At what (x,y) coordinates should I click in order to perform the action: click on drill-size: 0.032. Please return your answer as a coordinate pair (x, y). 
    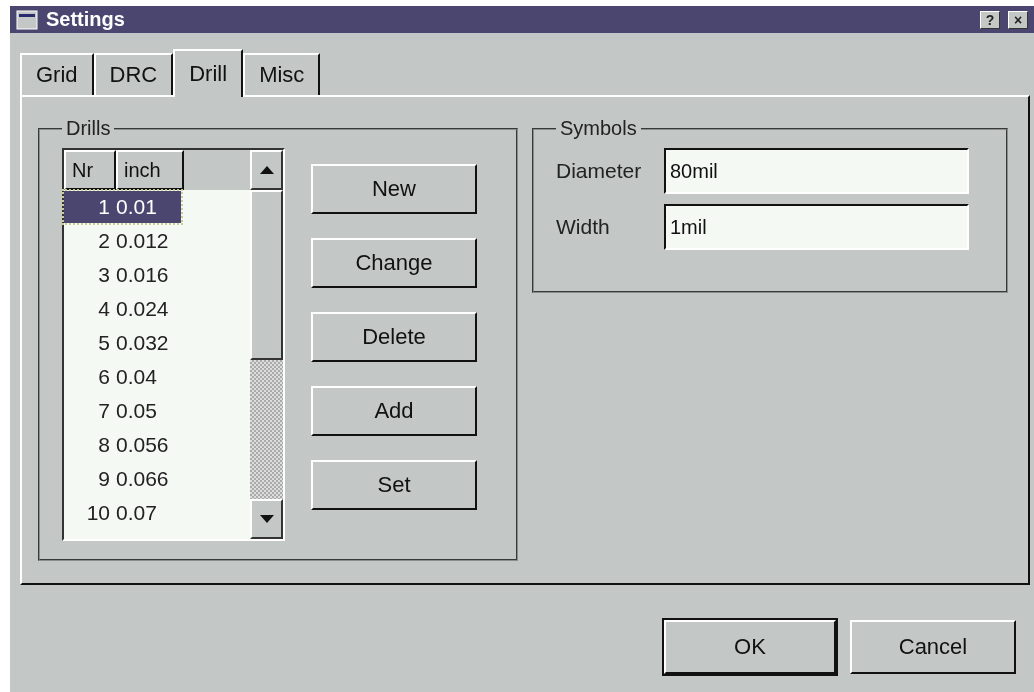
    Looking at the image, I should click on (142, 343).